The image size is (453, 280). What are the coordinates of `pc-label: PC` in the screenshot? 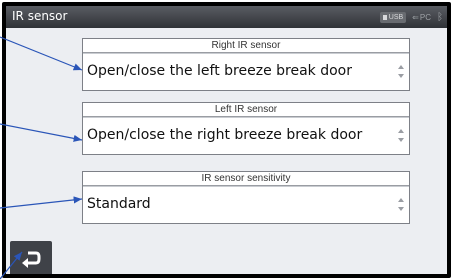 It's located at (425, 17).